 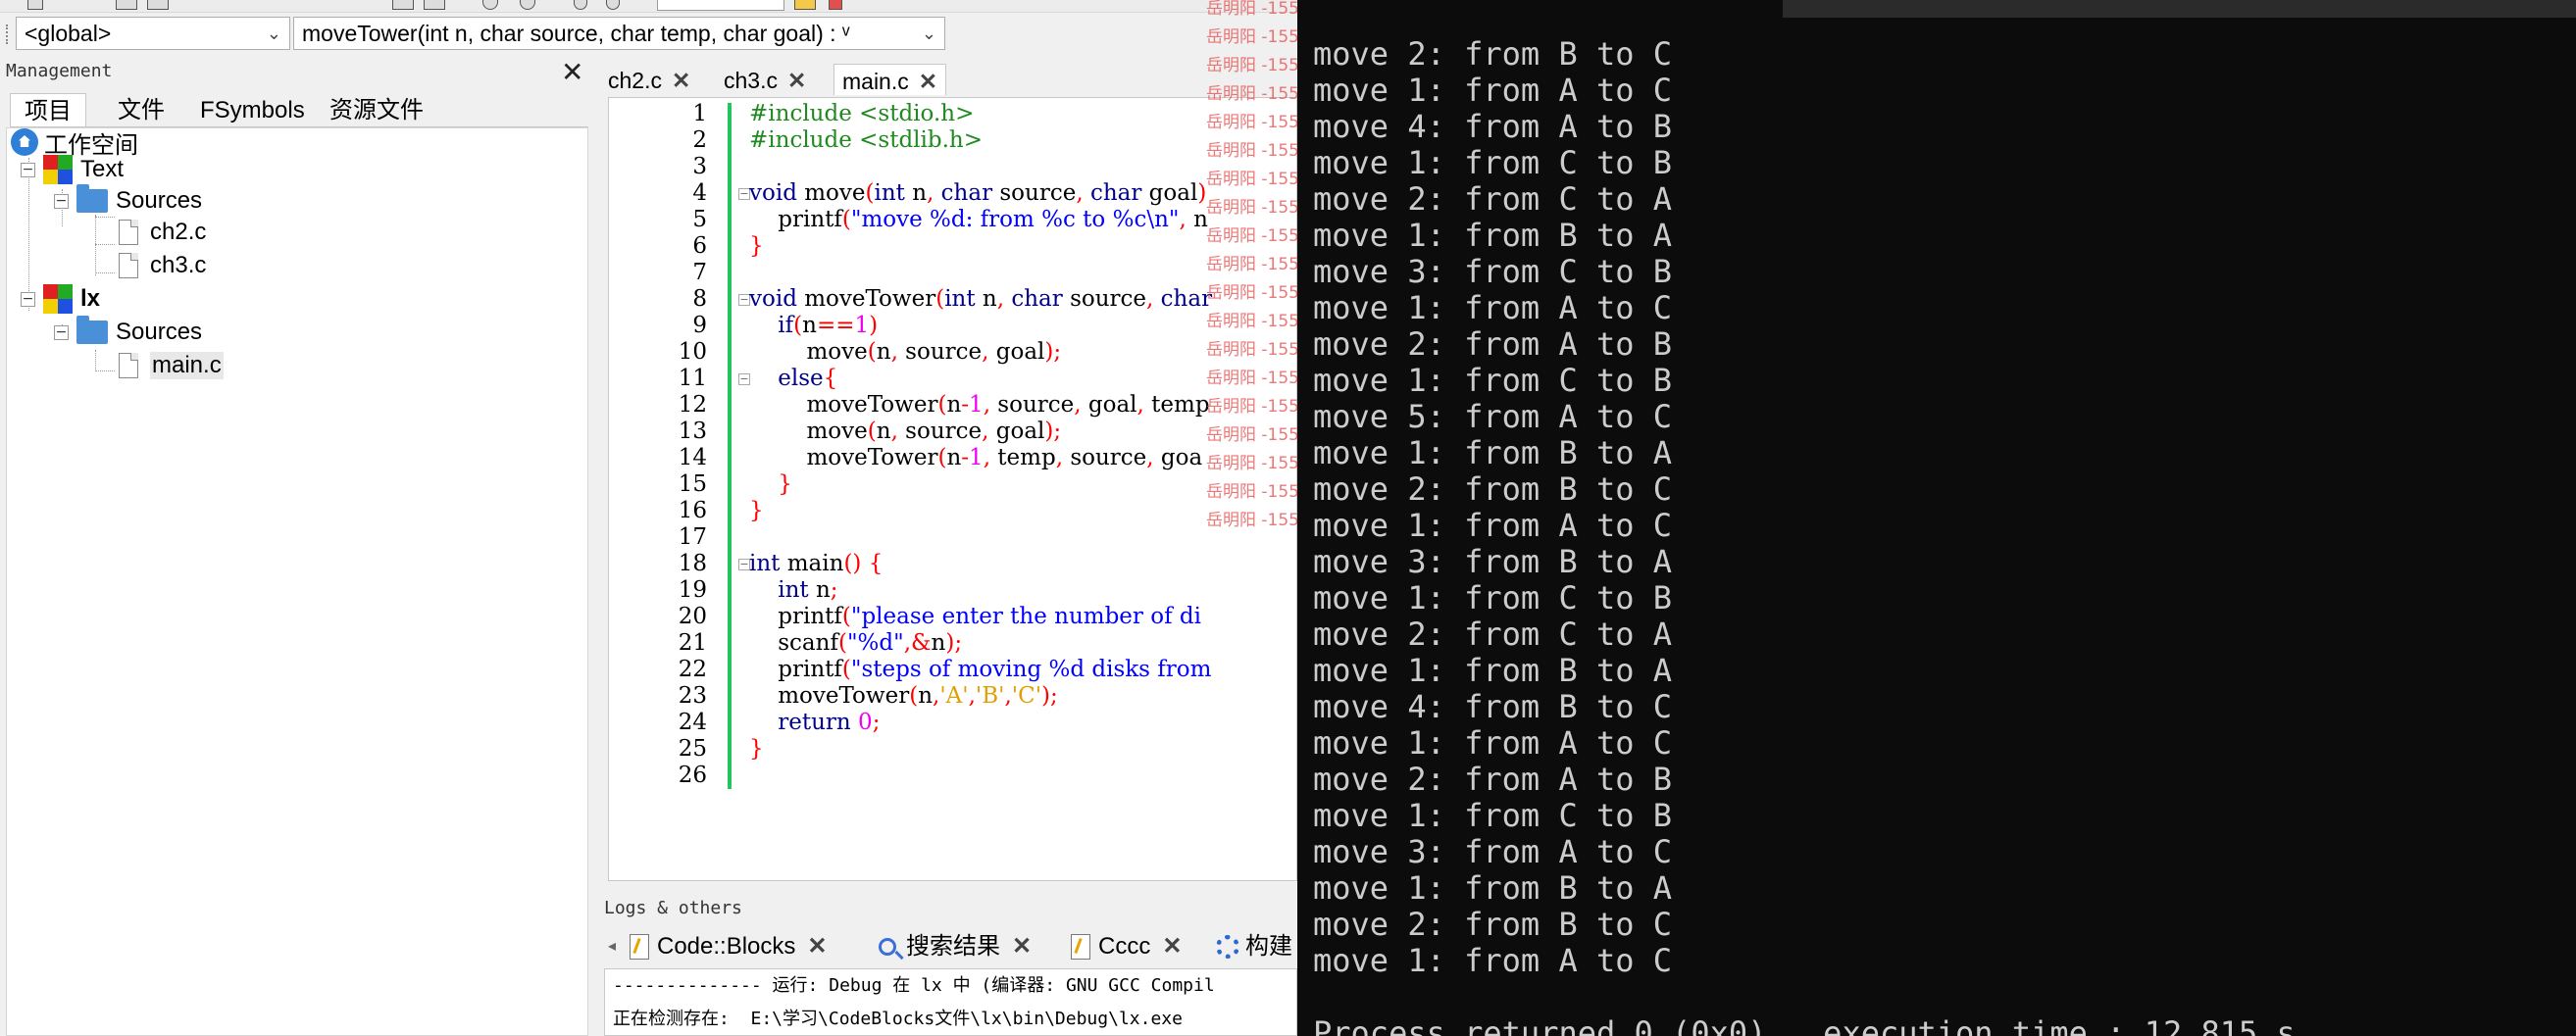 What do you see at coordinates (178, 265) in the screenshot?
I see `file-label: ch3.c` at bounding box center [178, 265].